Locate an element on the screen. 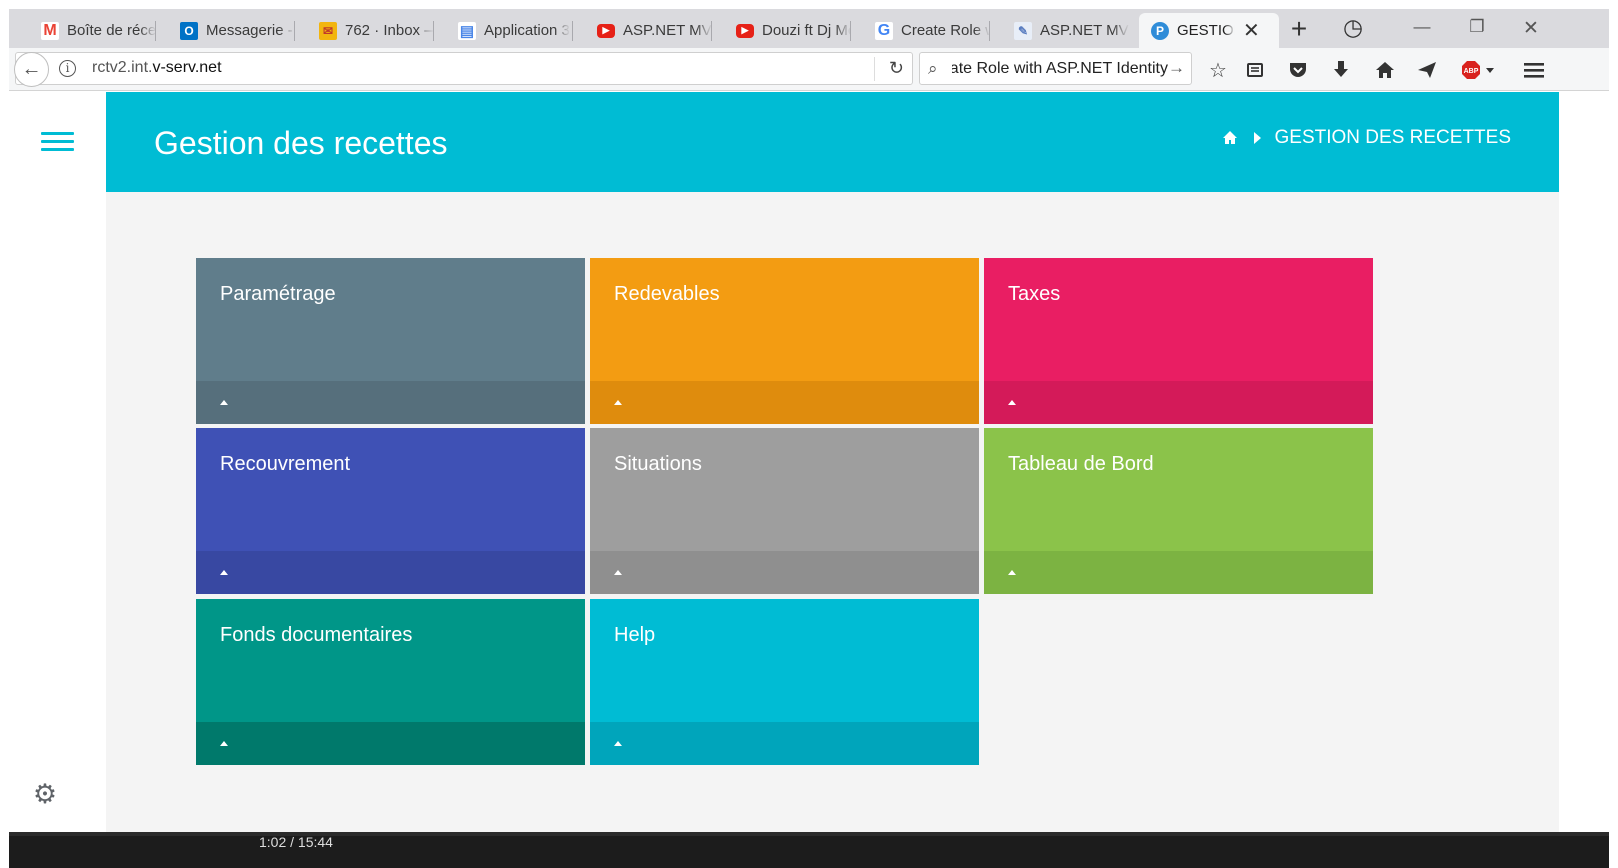 The height and width of the screenshot is (868, 1618). tile-redevables: Redevables is located at coordinates (784, 341).